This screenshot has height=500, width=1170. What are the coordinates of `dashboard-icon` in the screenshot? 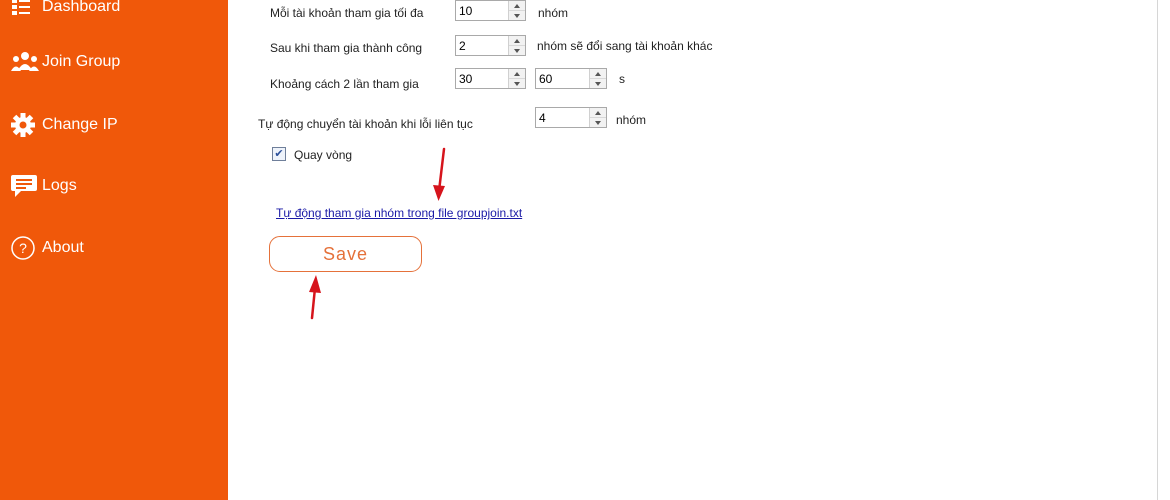 It's located at (25, 10).